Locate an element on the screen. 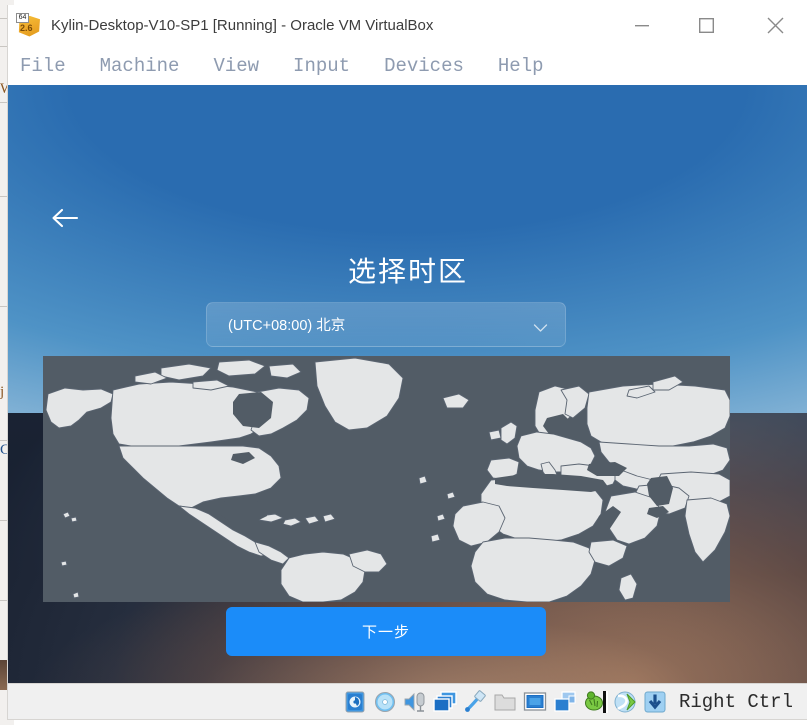  icon-arch-badge: 64 is located at coordinates (22, 17).